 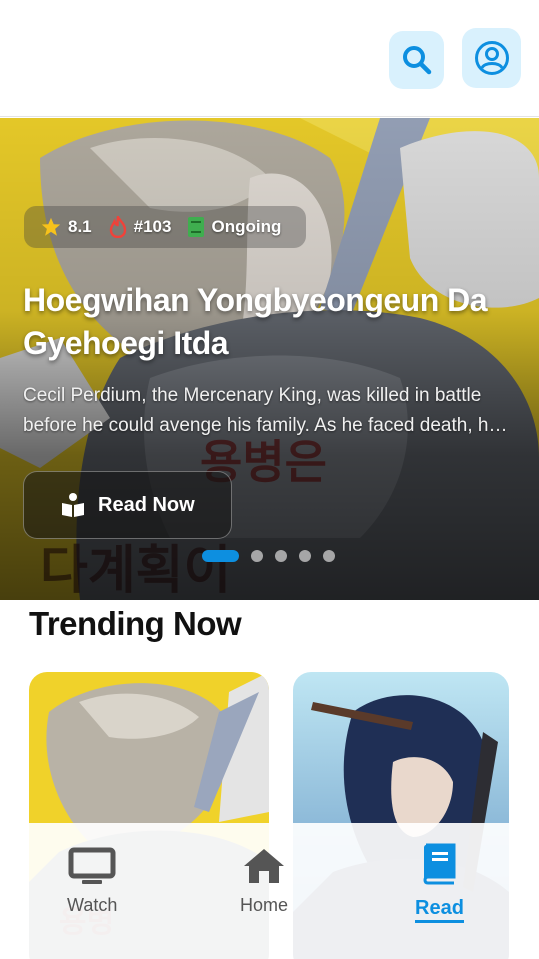 I want to click on nav-read: Read, so click(x=439, y=883).